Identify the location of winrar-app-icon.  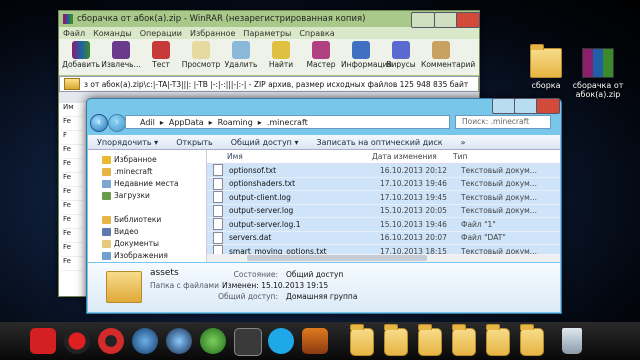
(68, 19).